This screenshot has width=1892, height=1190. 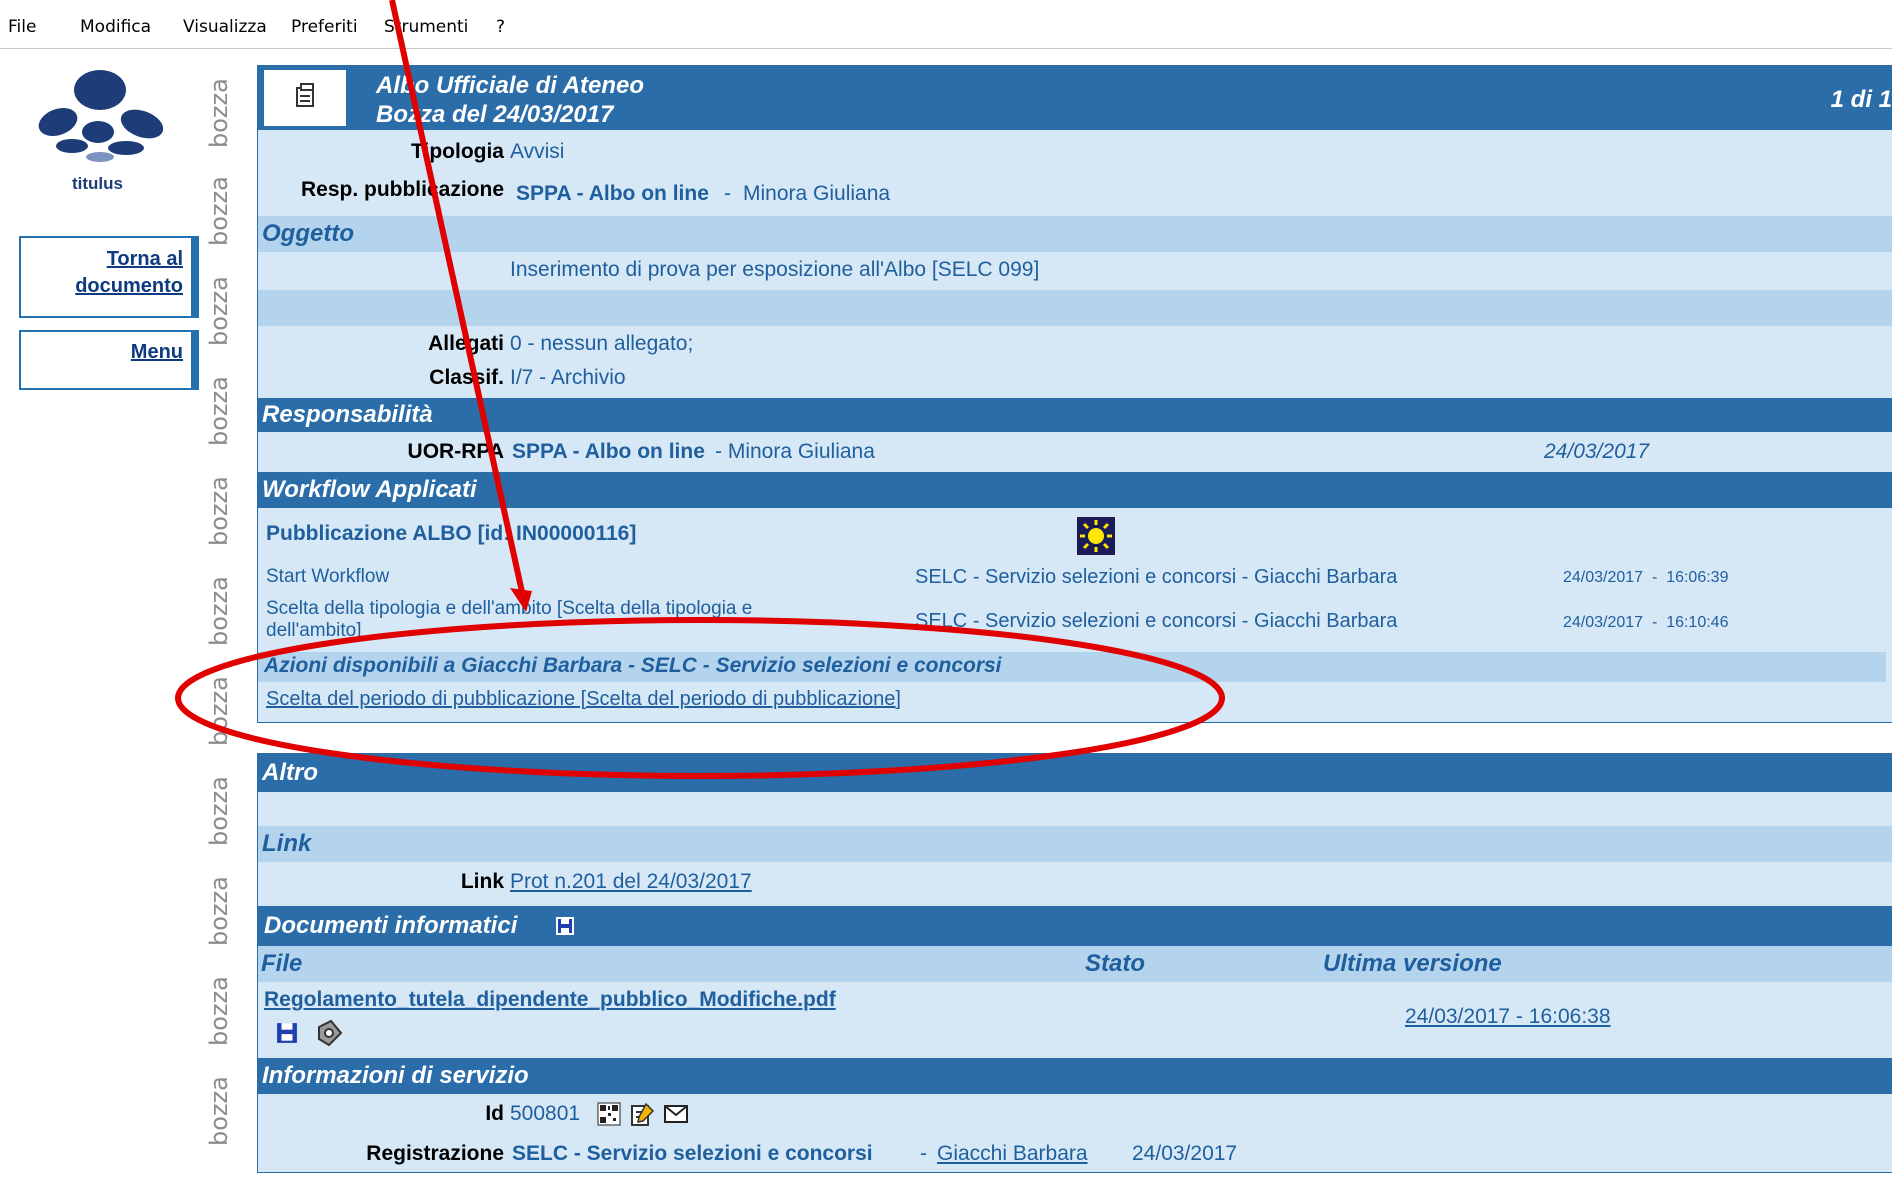 What do you see at coordinates (1075, 271) in the screenshot?
I see `oggetto-row` at bounding box center [1075, 271].